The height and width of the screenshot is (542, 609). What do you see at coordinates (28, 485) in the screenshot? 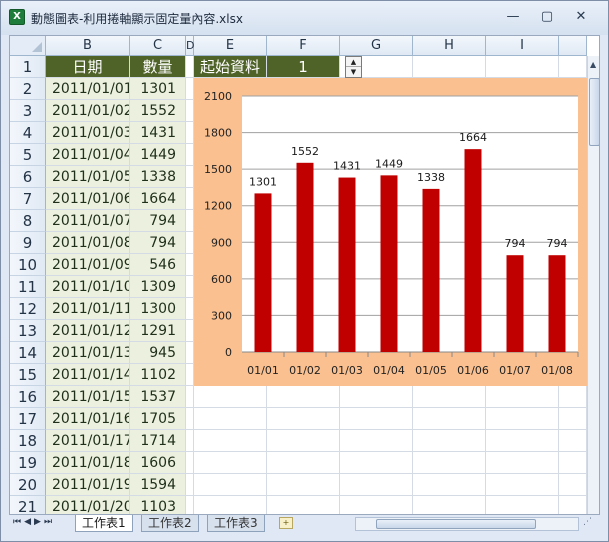
I see `row-header-20: 20` at bounding box center [28, 485].